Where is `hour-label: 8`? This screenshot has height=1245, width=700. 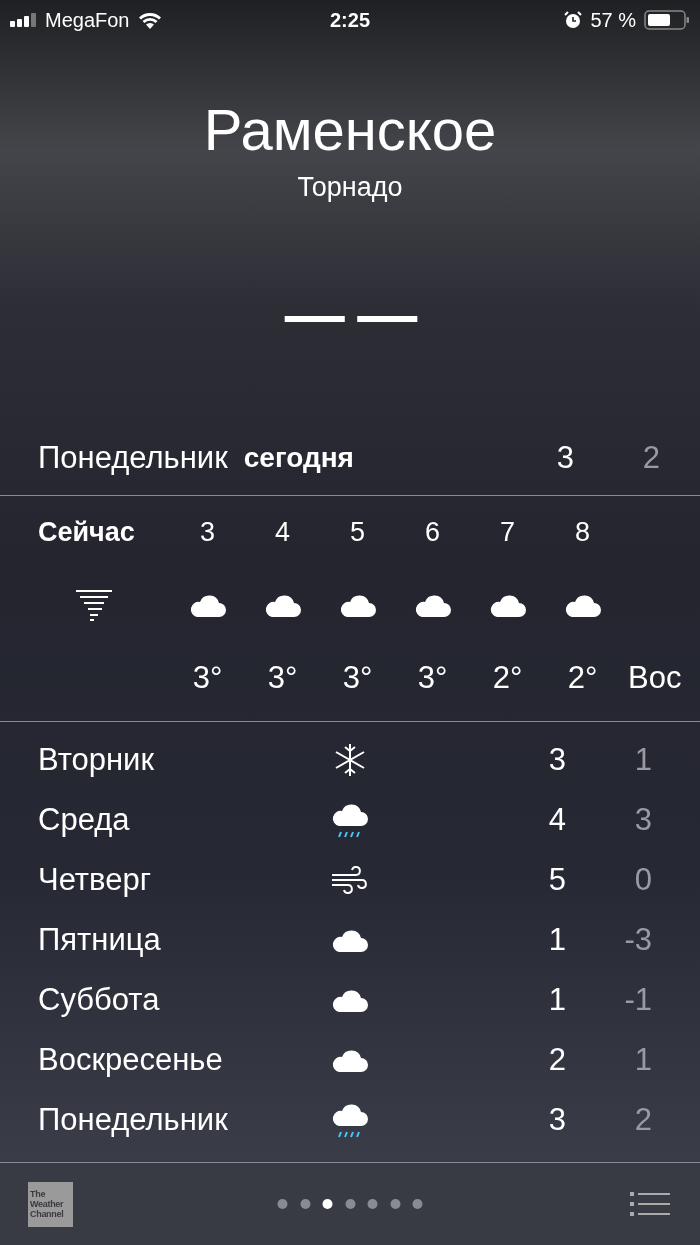 hour-label: 8 is located at coordinates (582, 532).